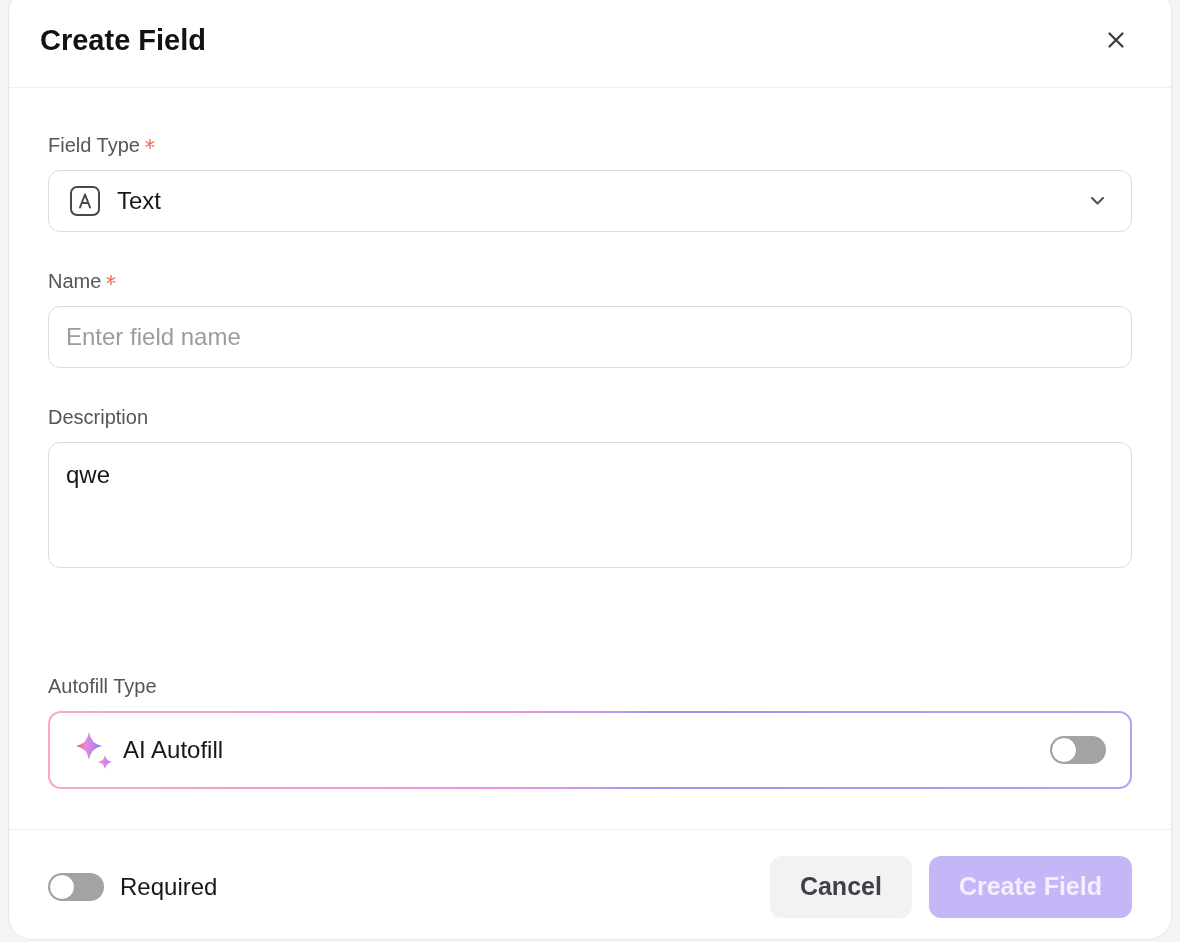  What do you see at coordinates (1116, 40) in the screenshot?
I see `close-icon` at bounding box center [1116, 40].